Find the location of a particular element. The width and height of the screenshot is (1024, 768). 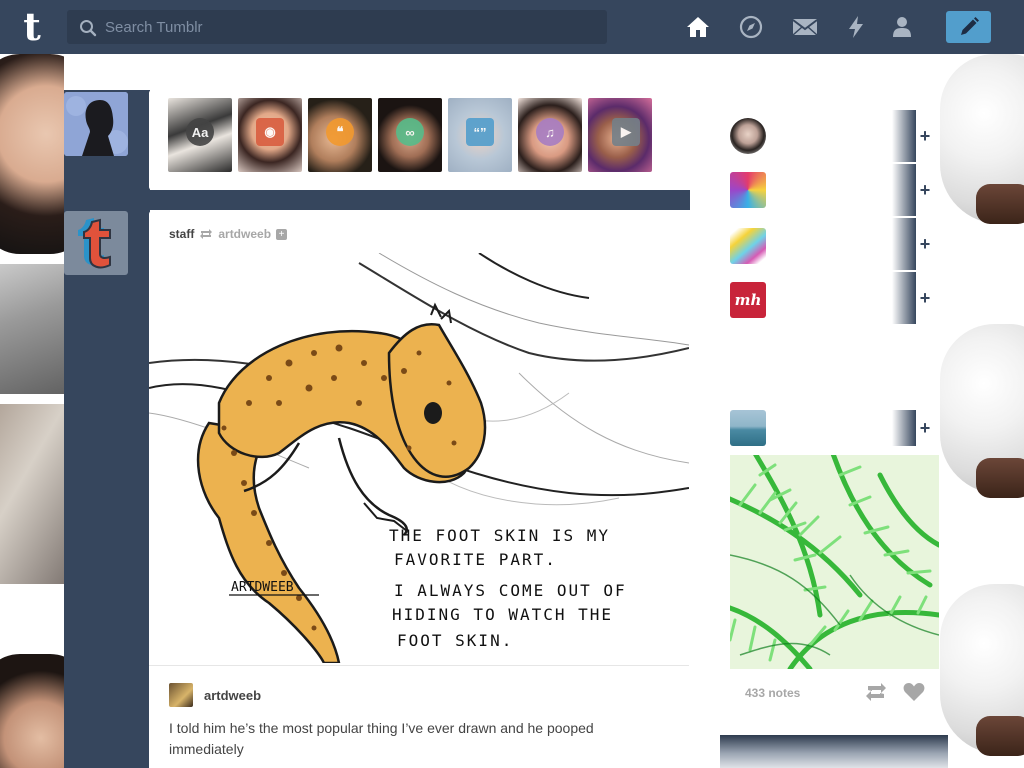

reblog-user-name: artdweeb is located at coordinates (232, 695).